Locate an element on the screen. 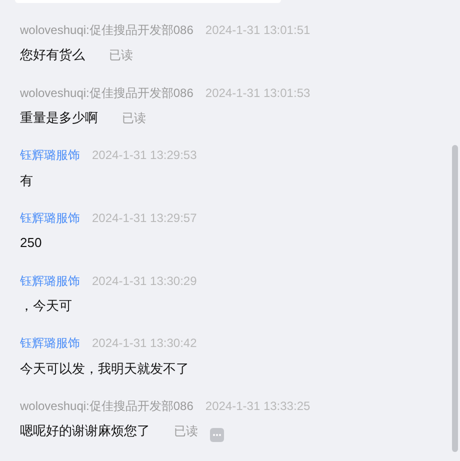  message-text: 您好有货么 is located at coordinates (52, 55).